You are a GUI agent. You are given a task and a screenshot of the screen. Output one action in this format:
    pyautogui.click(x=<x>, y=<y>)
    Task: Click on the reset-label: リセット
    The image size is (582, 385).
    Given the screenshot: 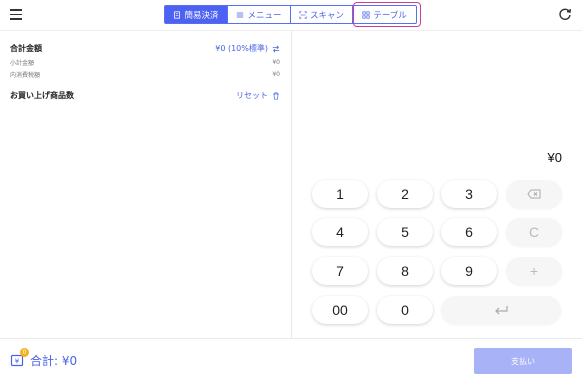 What is the action you would take?
    pyautogui.click(x=252, y=95)
    